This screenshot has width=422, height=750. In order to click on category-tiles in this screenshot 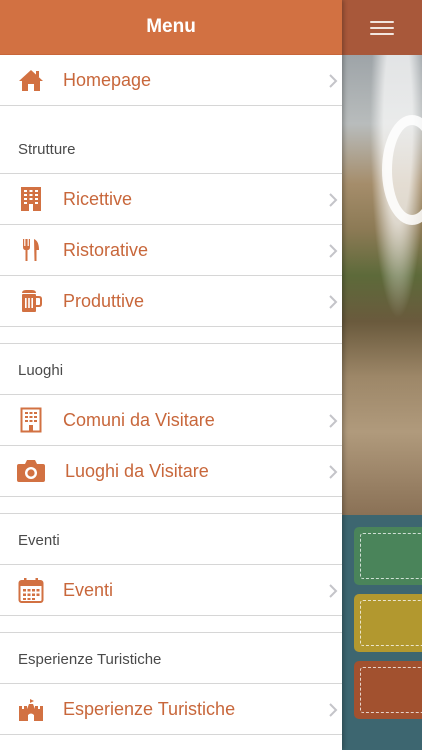, I will do `click(382, 632)`.